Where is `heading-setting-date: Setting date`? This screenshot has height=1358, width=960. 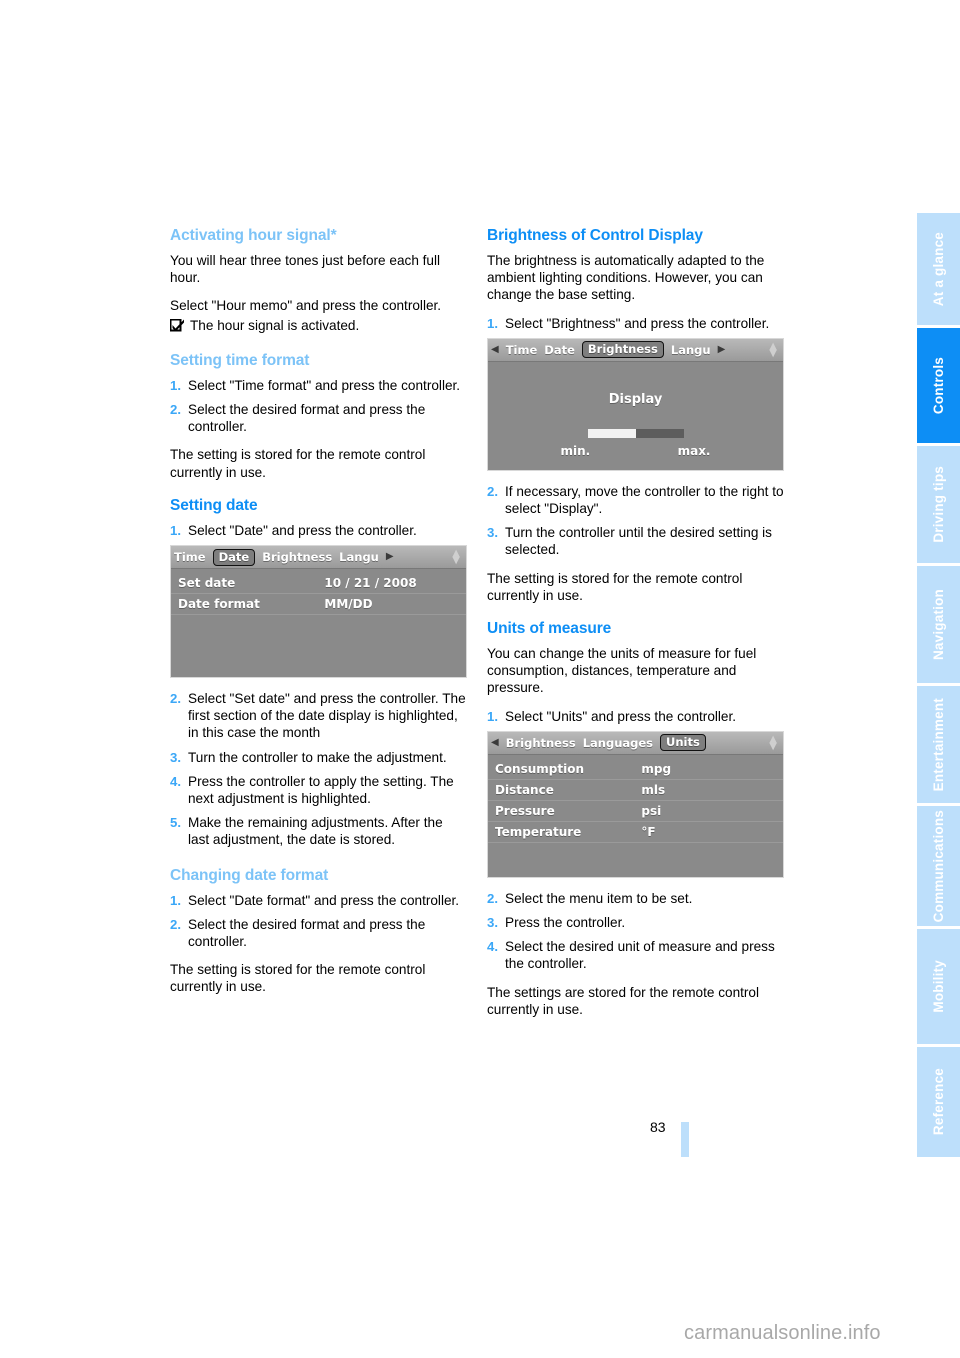 heading-setting-date: Setting date is located at coordinates (214, 505).